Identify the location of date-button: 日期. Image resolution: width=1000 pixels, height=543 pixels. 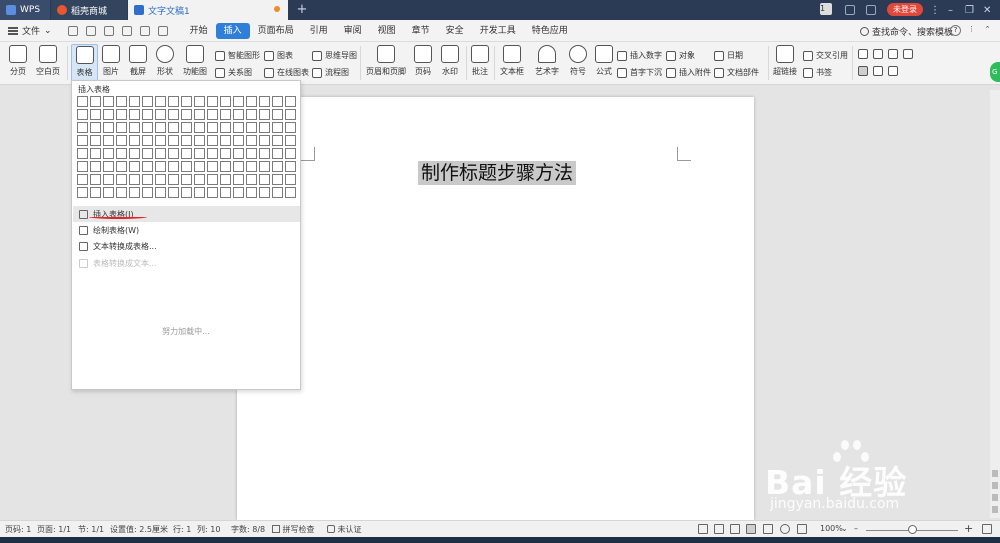
(728, 55).